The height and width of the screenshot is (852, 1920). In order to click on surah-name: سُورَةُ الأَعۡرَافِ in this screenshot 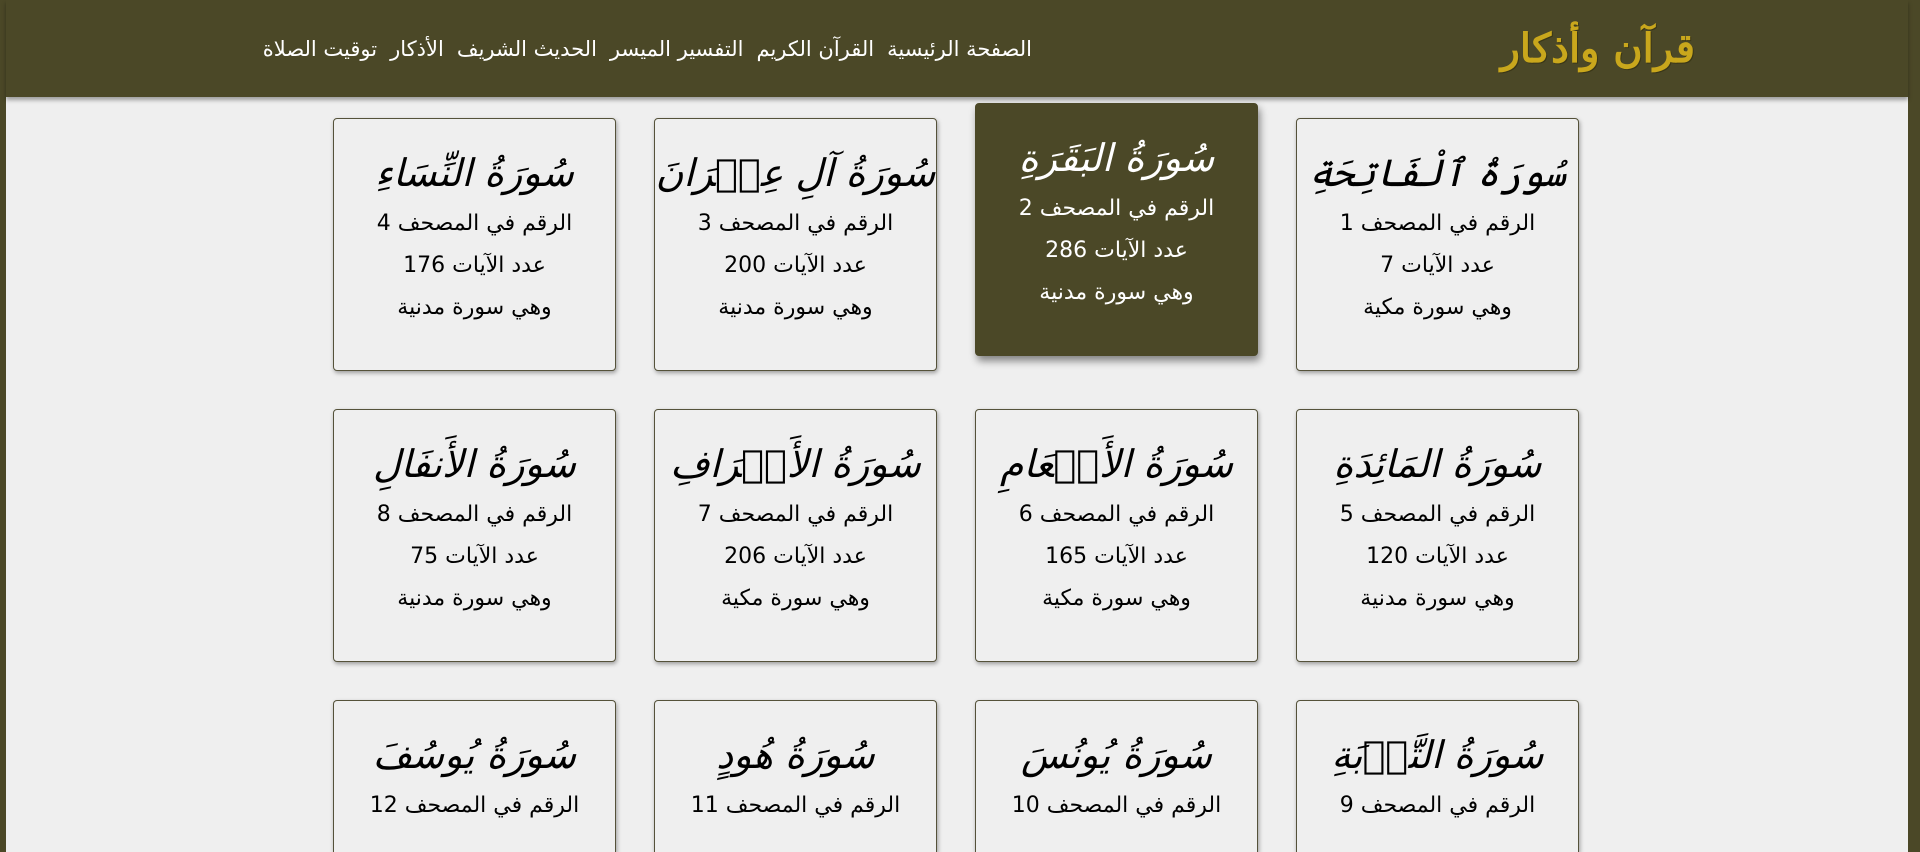, I will do `click(795, 464)`.